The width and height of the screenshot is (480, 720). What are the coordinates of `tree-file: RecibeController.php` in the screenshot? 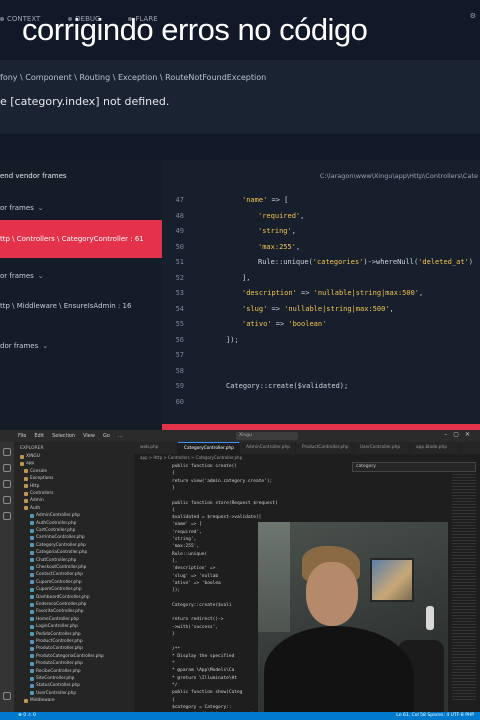 It's located at (55, 671).